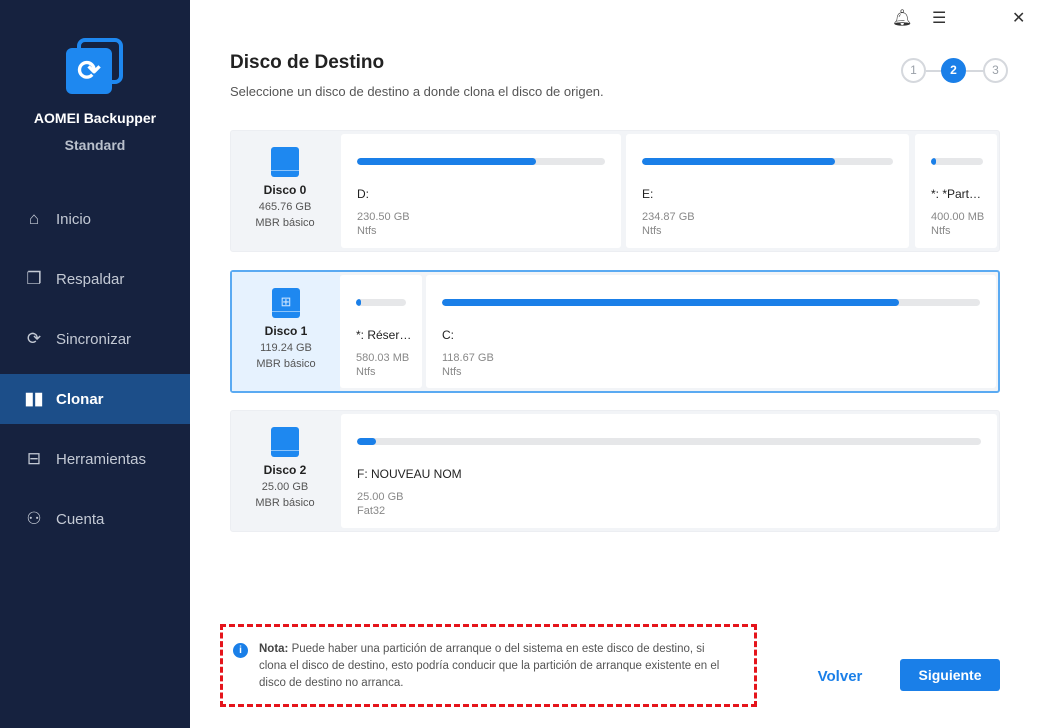 Image resolution: width=1041 pixels, height=728 pixels. What do you see at coordinates (285, 207) in the screenshot?
I see `disk-size: 465.76 GB` at bounding box center [285, 207].